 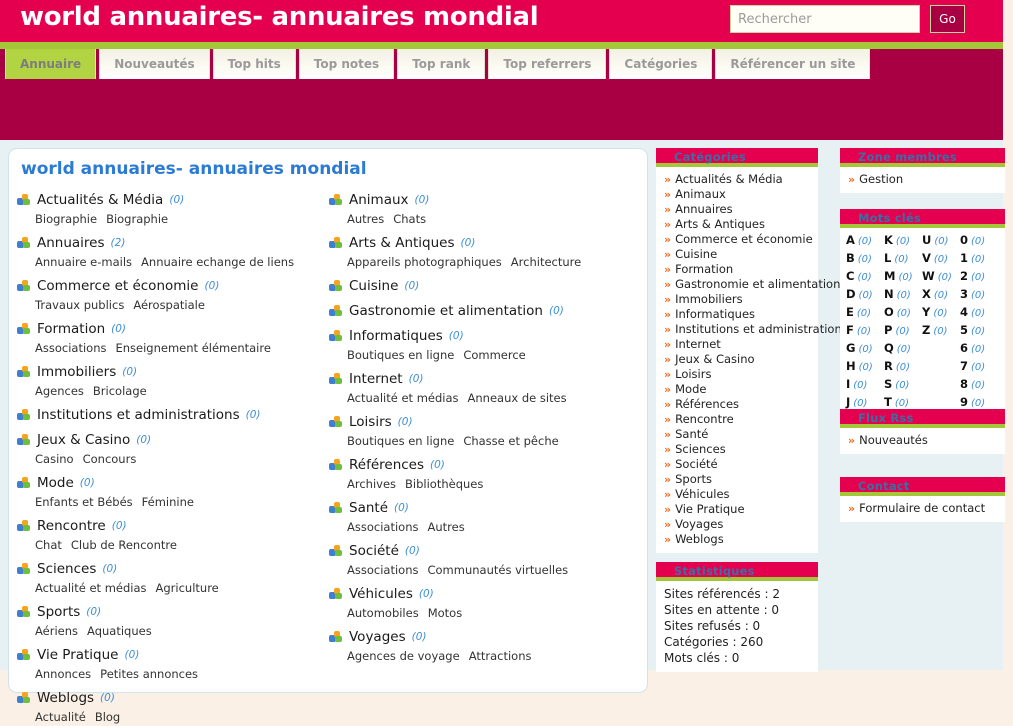 What do you see at coordinates (485, 594) in the screenshot?
I see `category-link: Véhicules (0)` at bounding box center [485, 594].